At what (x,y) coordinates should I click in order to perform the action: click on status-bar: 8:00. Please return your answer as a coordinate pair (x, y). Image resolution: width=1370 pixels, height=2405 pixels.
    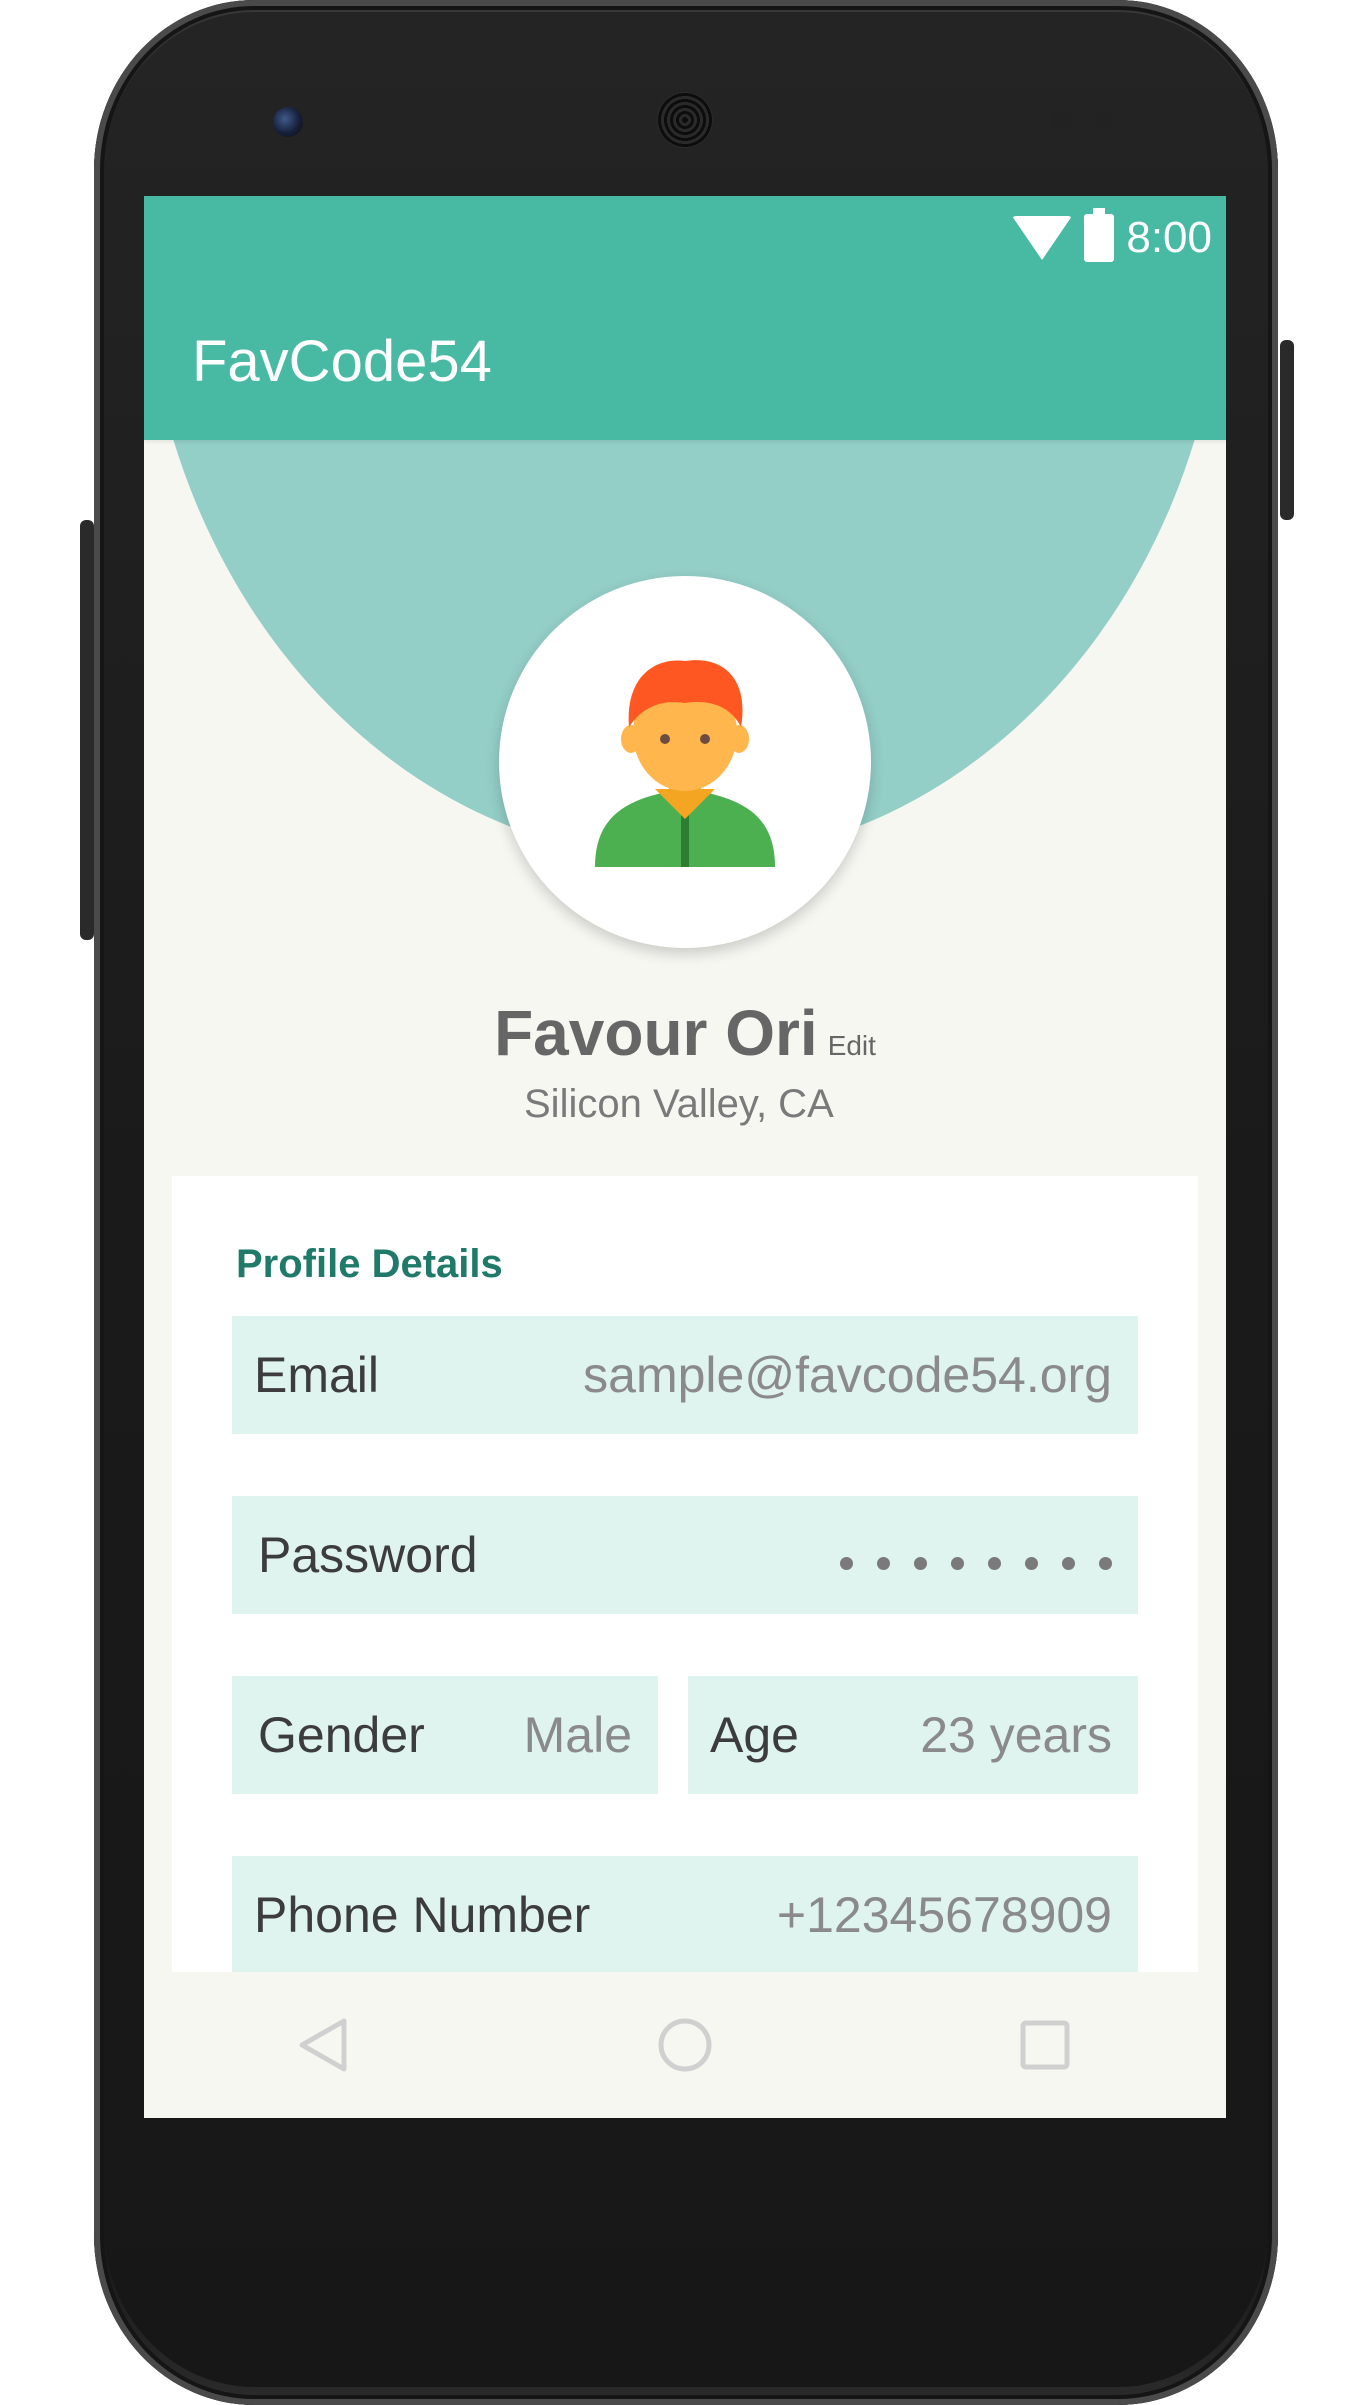
    Looking at the image, I should click on (685, 237).